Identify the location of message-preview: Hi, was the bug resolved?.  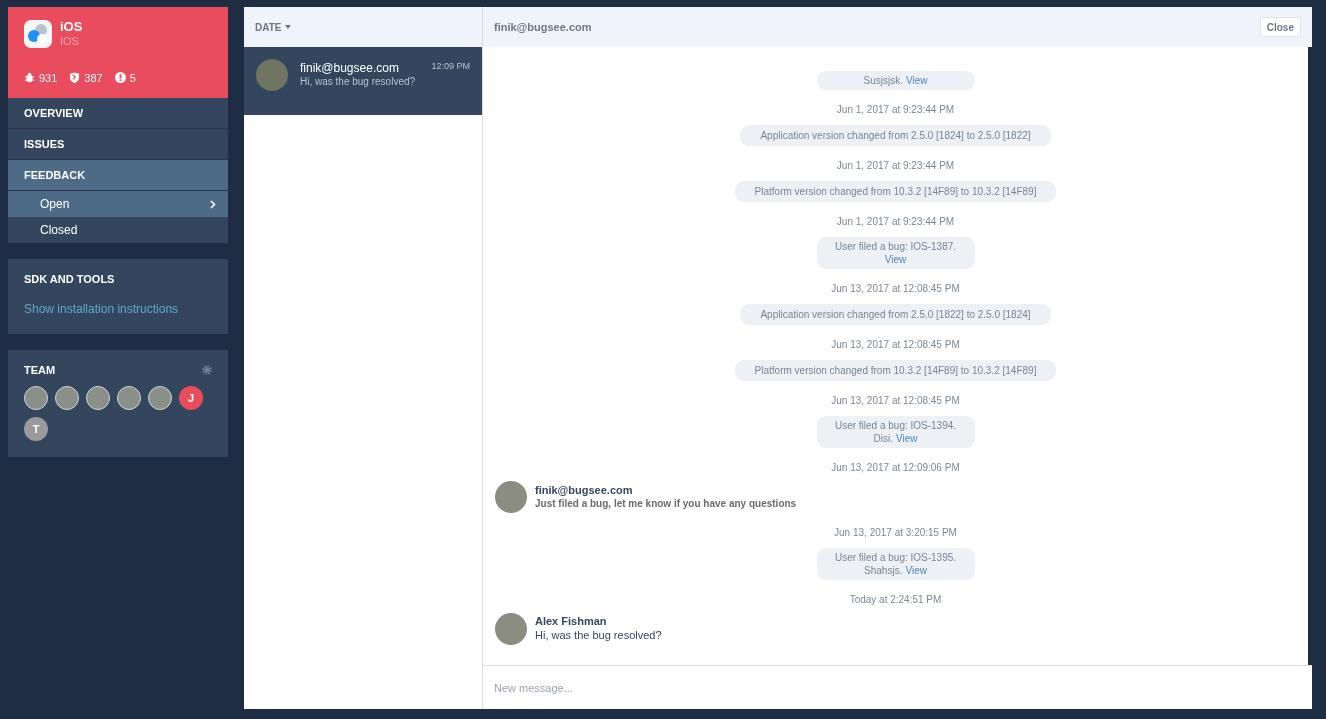
(358, 82).